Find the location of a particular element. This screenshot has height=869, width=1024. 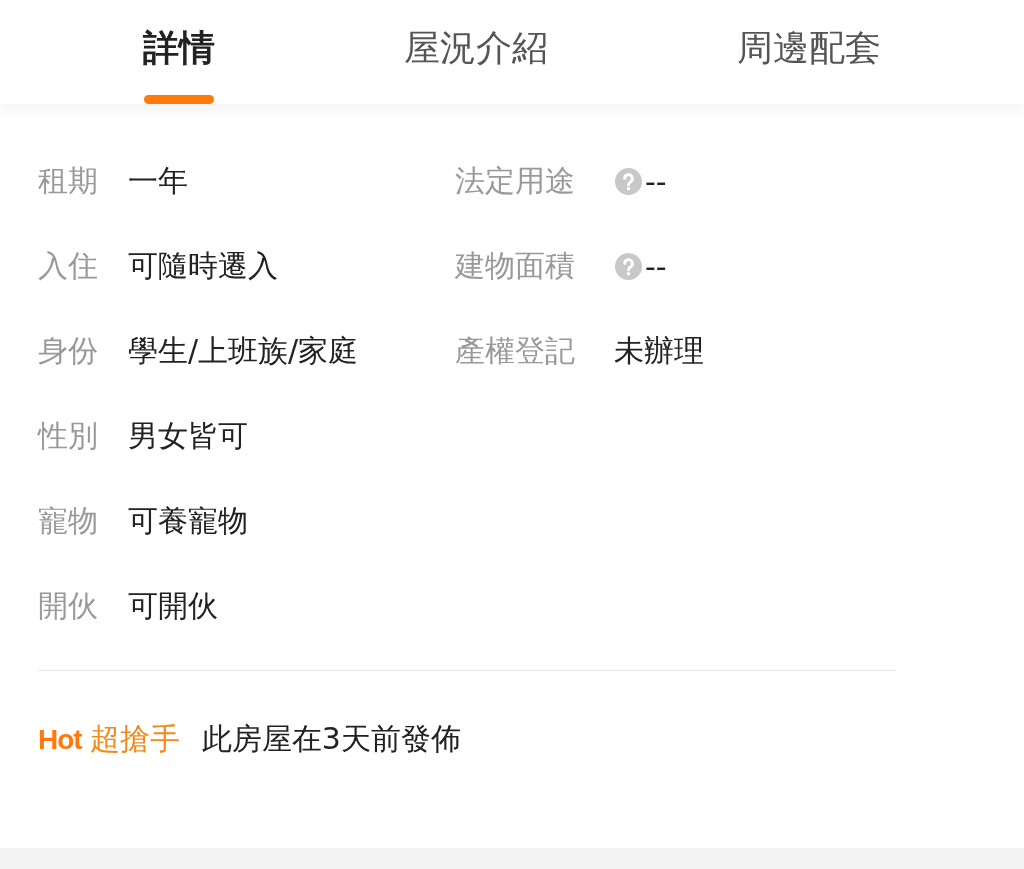

detail-label: 產權登記 is located at coordinates (515, 351).